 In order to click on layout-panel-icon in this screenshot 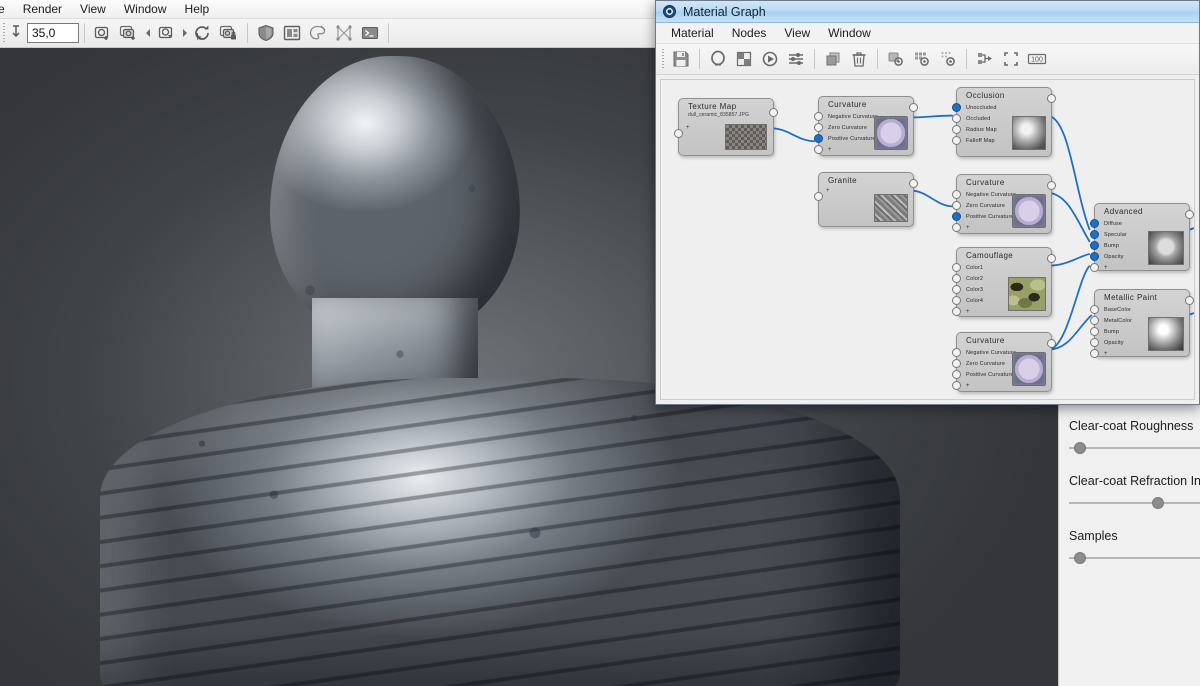, I will do `click(292, 33)`.